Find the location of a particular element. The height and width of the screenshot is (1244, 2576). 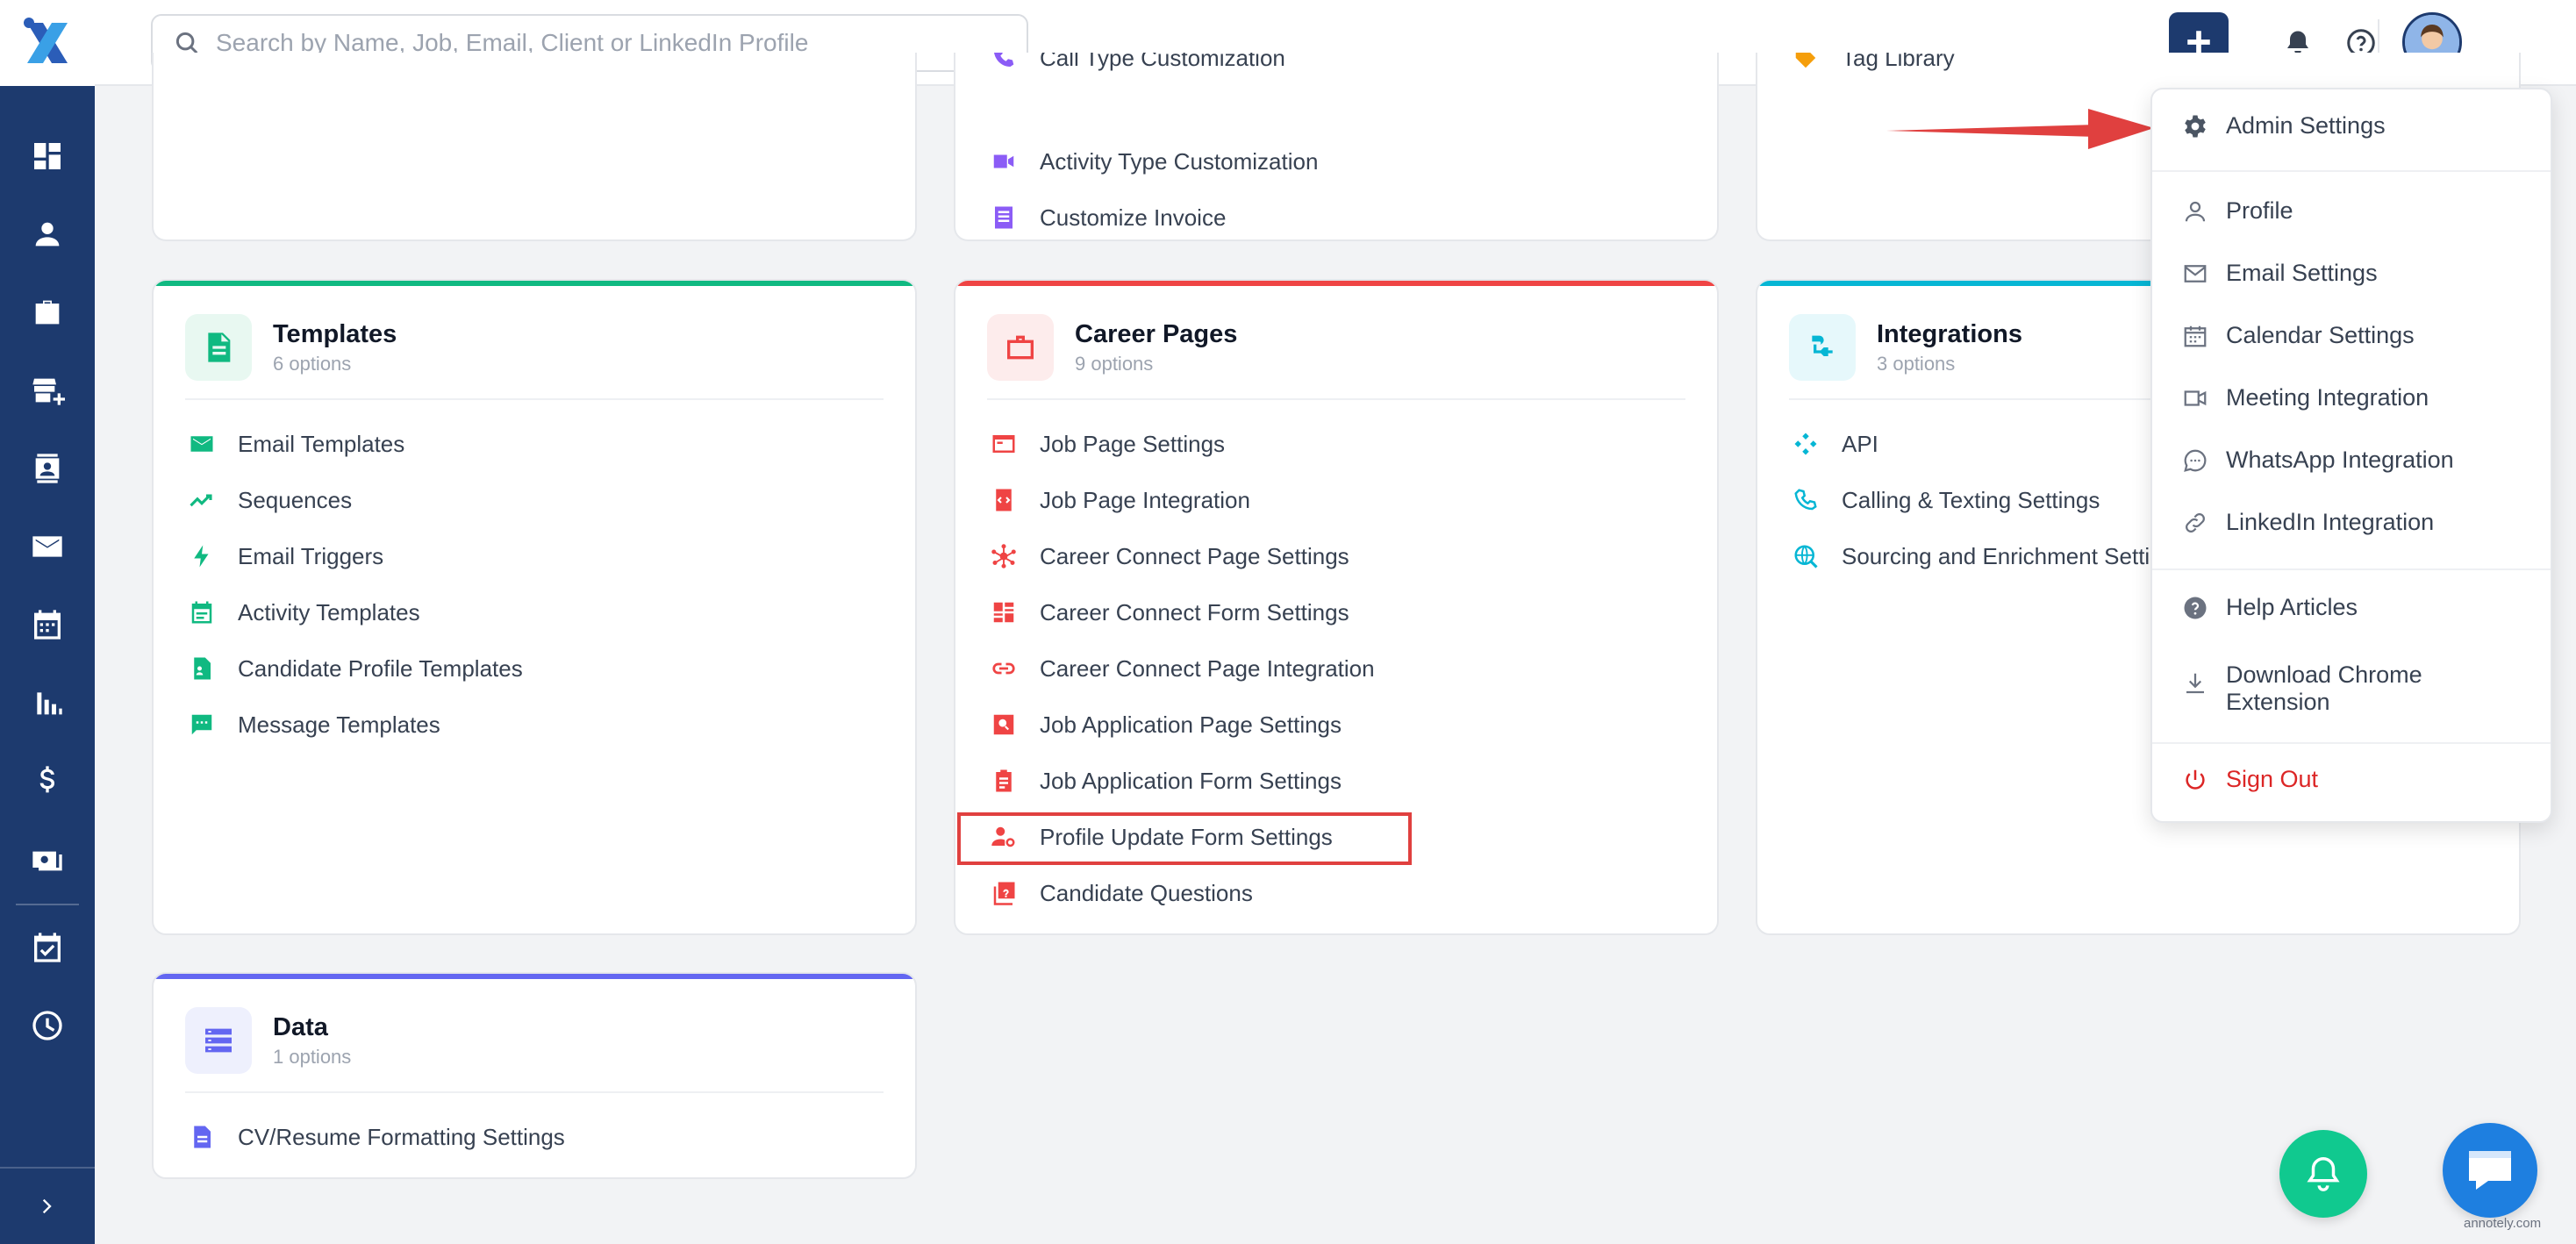

option-job-application-form-settings: Job Application Form Settings is located at coordinates (1166, 780).